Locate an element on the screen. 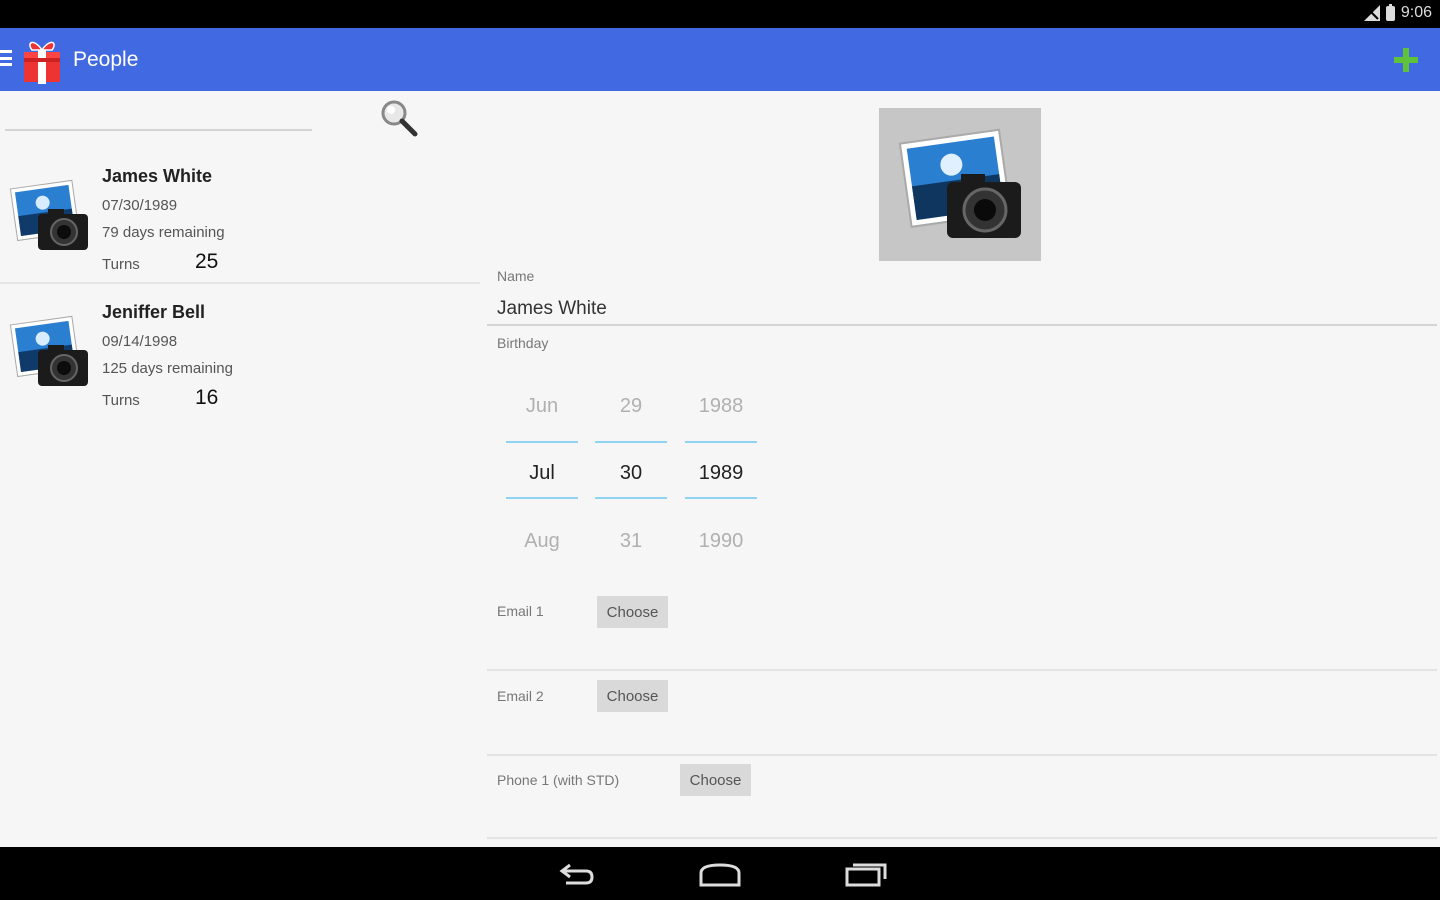 This screenshot has width=1440, height=900. search-underline is located at coordinates (158, 130).